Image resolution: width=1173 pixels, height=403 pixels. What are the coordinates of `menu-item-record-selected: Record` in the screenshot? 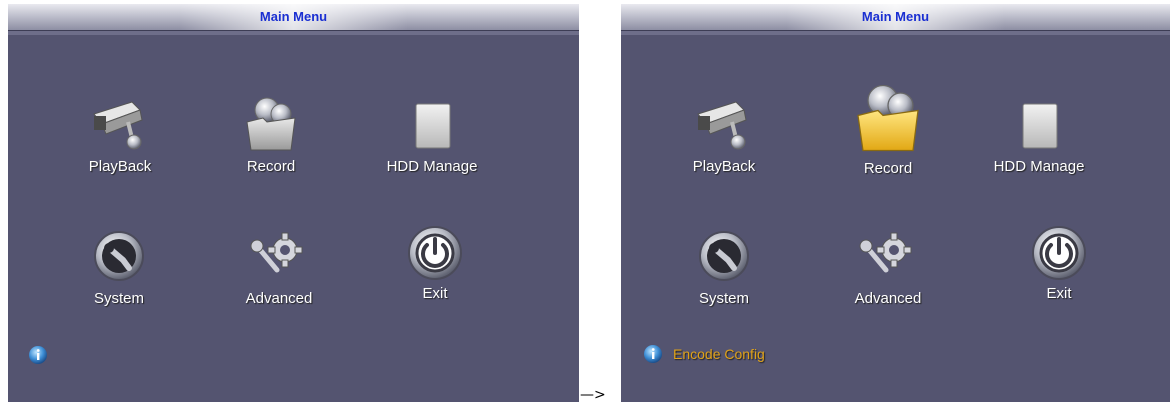 It's located at (888, 127).